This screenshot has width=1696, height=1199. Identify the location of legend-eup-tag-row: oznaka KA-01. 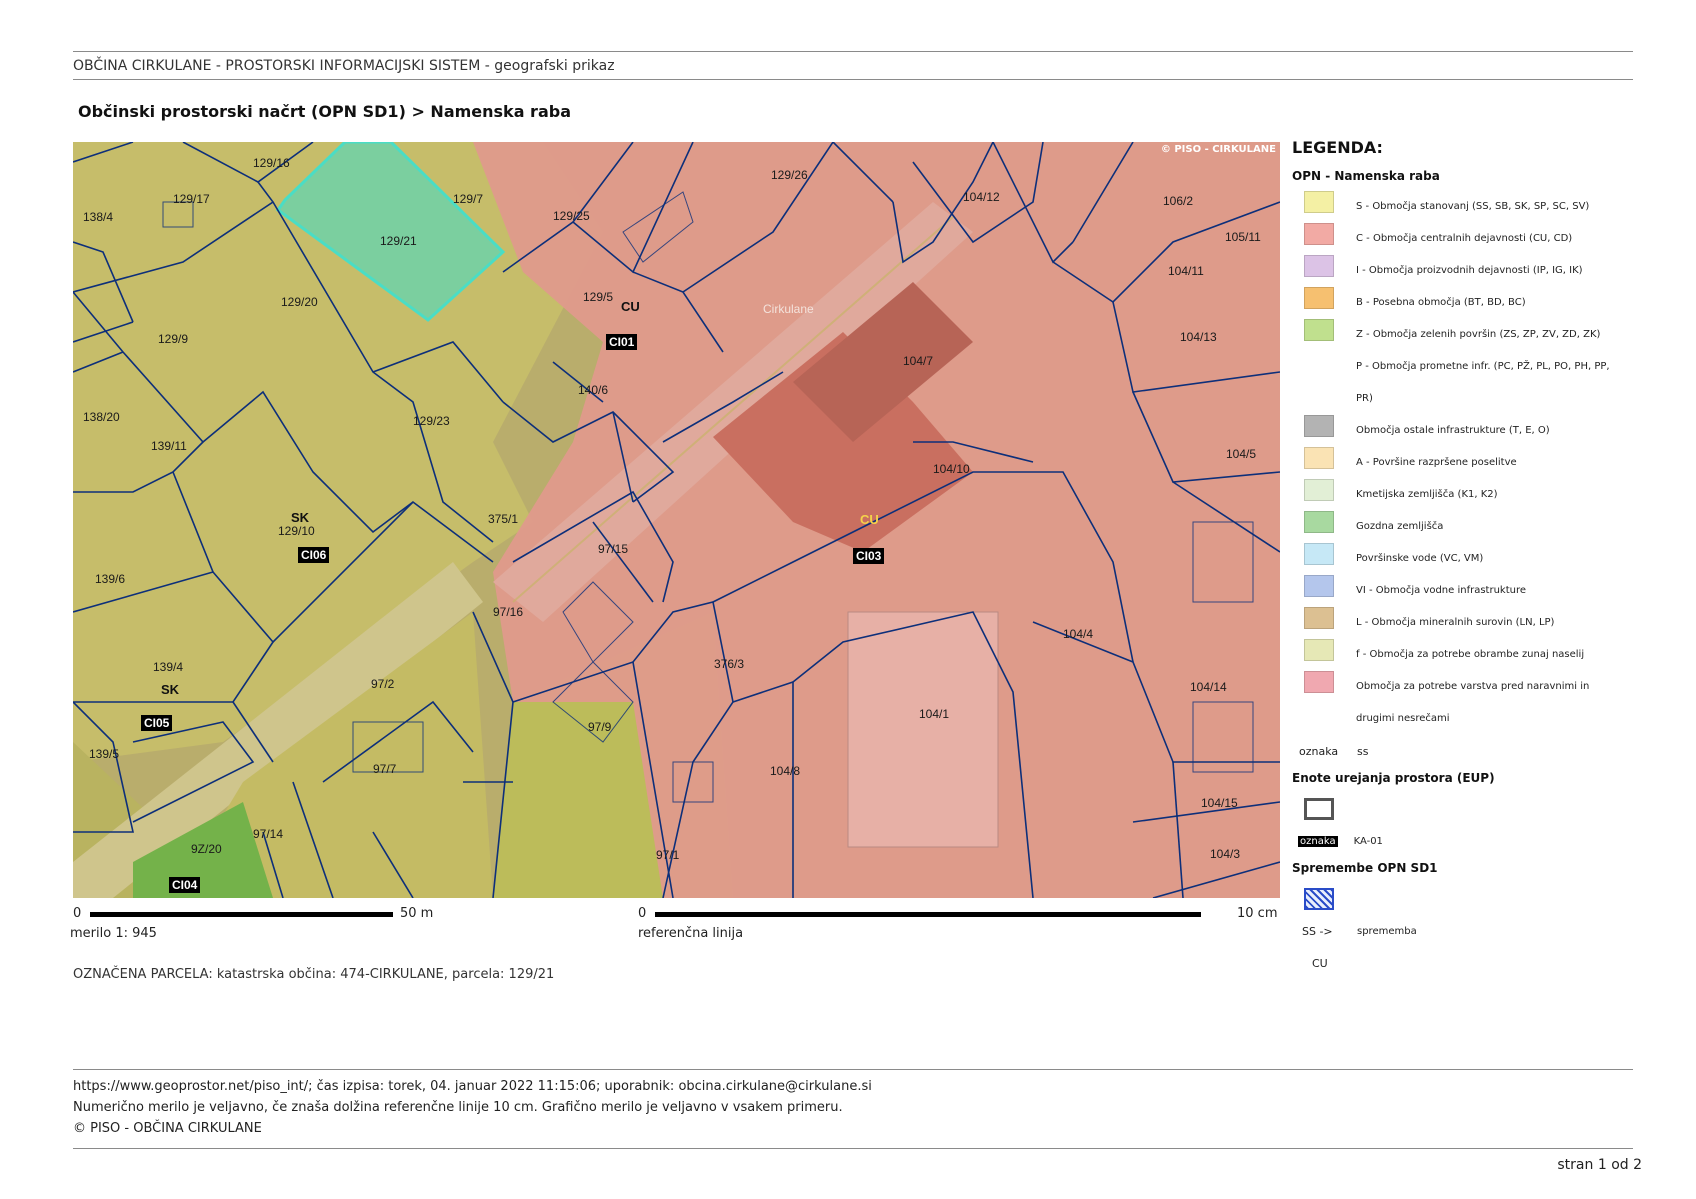
(1472, 841).